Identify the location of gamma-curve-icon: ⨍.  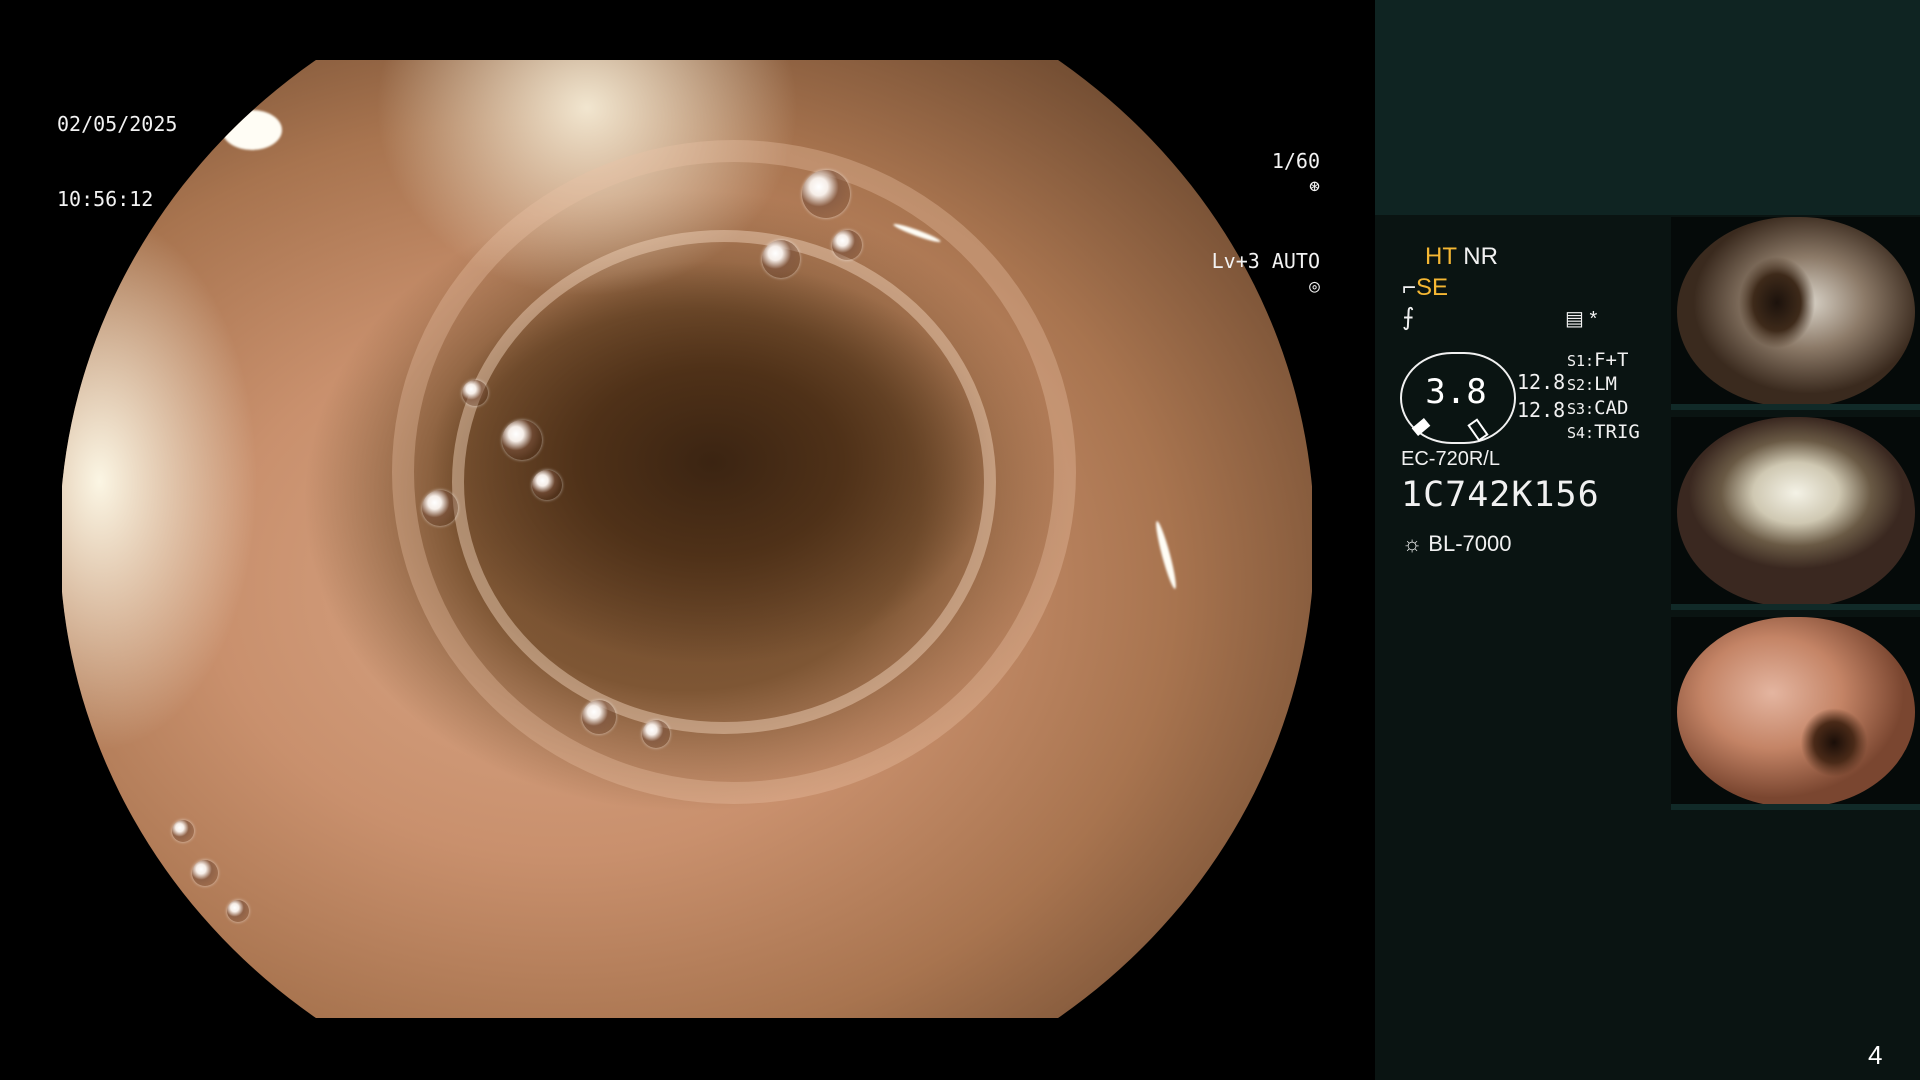
(1408, 317).